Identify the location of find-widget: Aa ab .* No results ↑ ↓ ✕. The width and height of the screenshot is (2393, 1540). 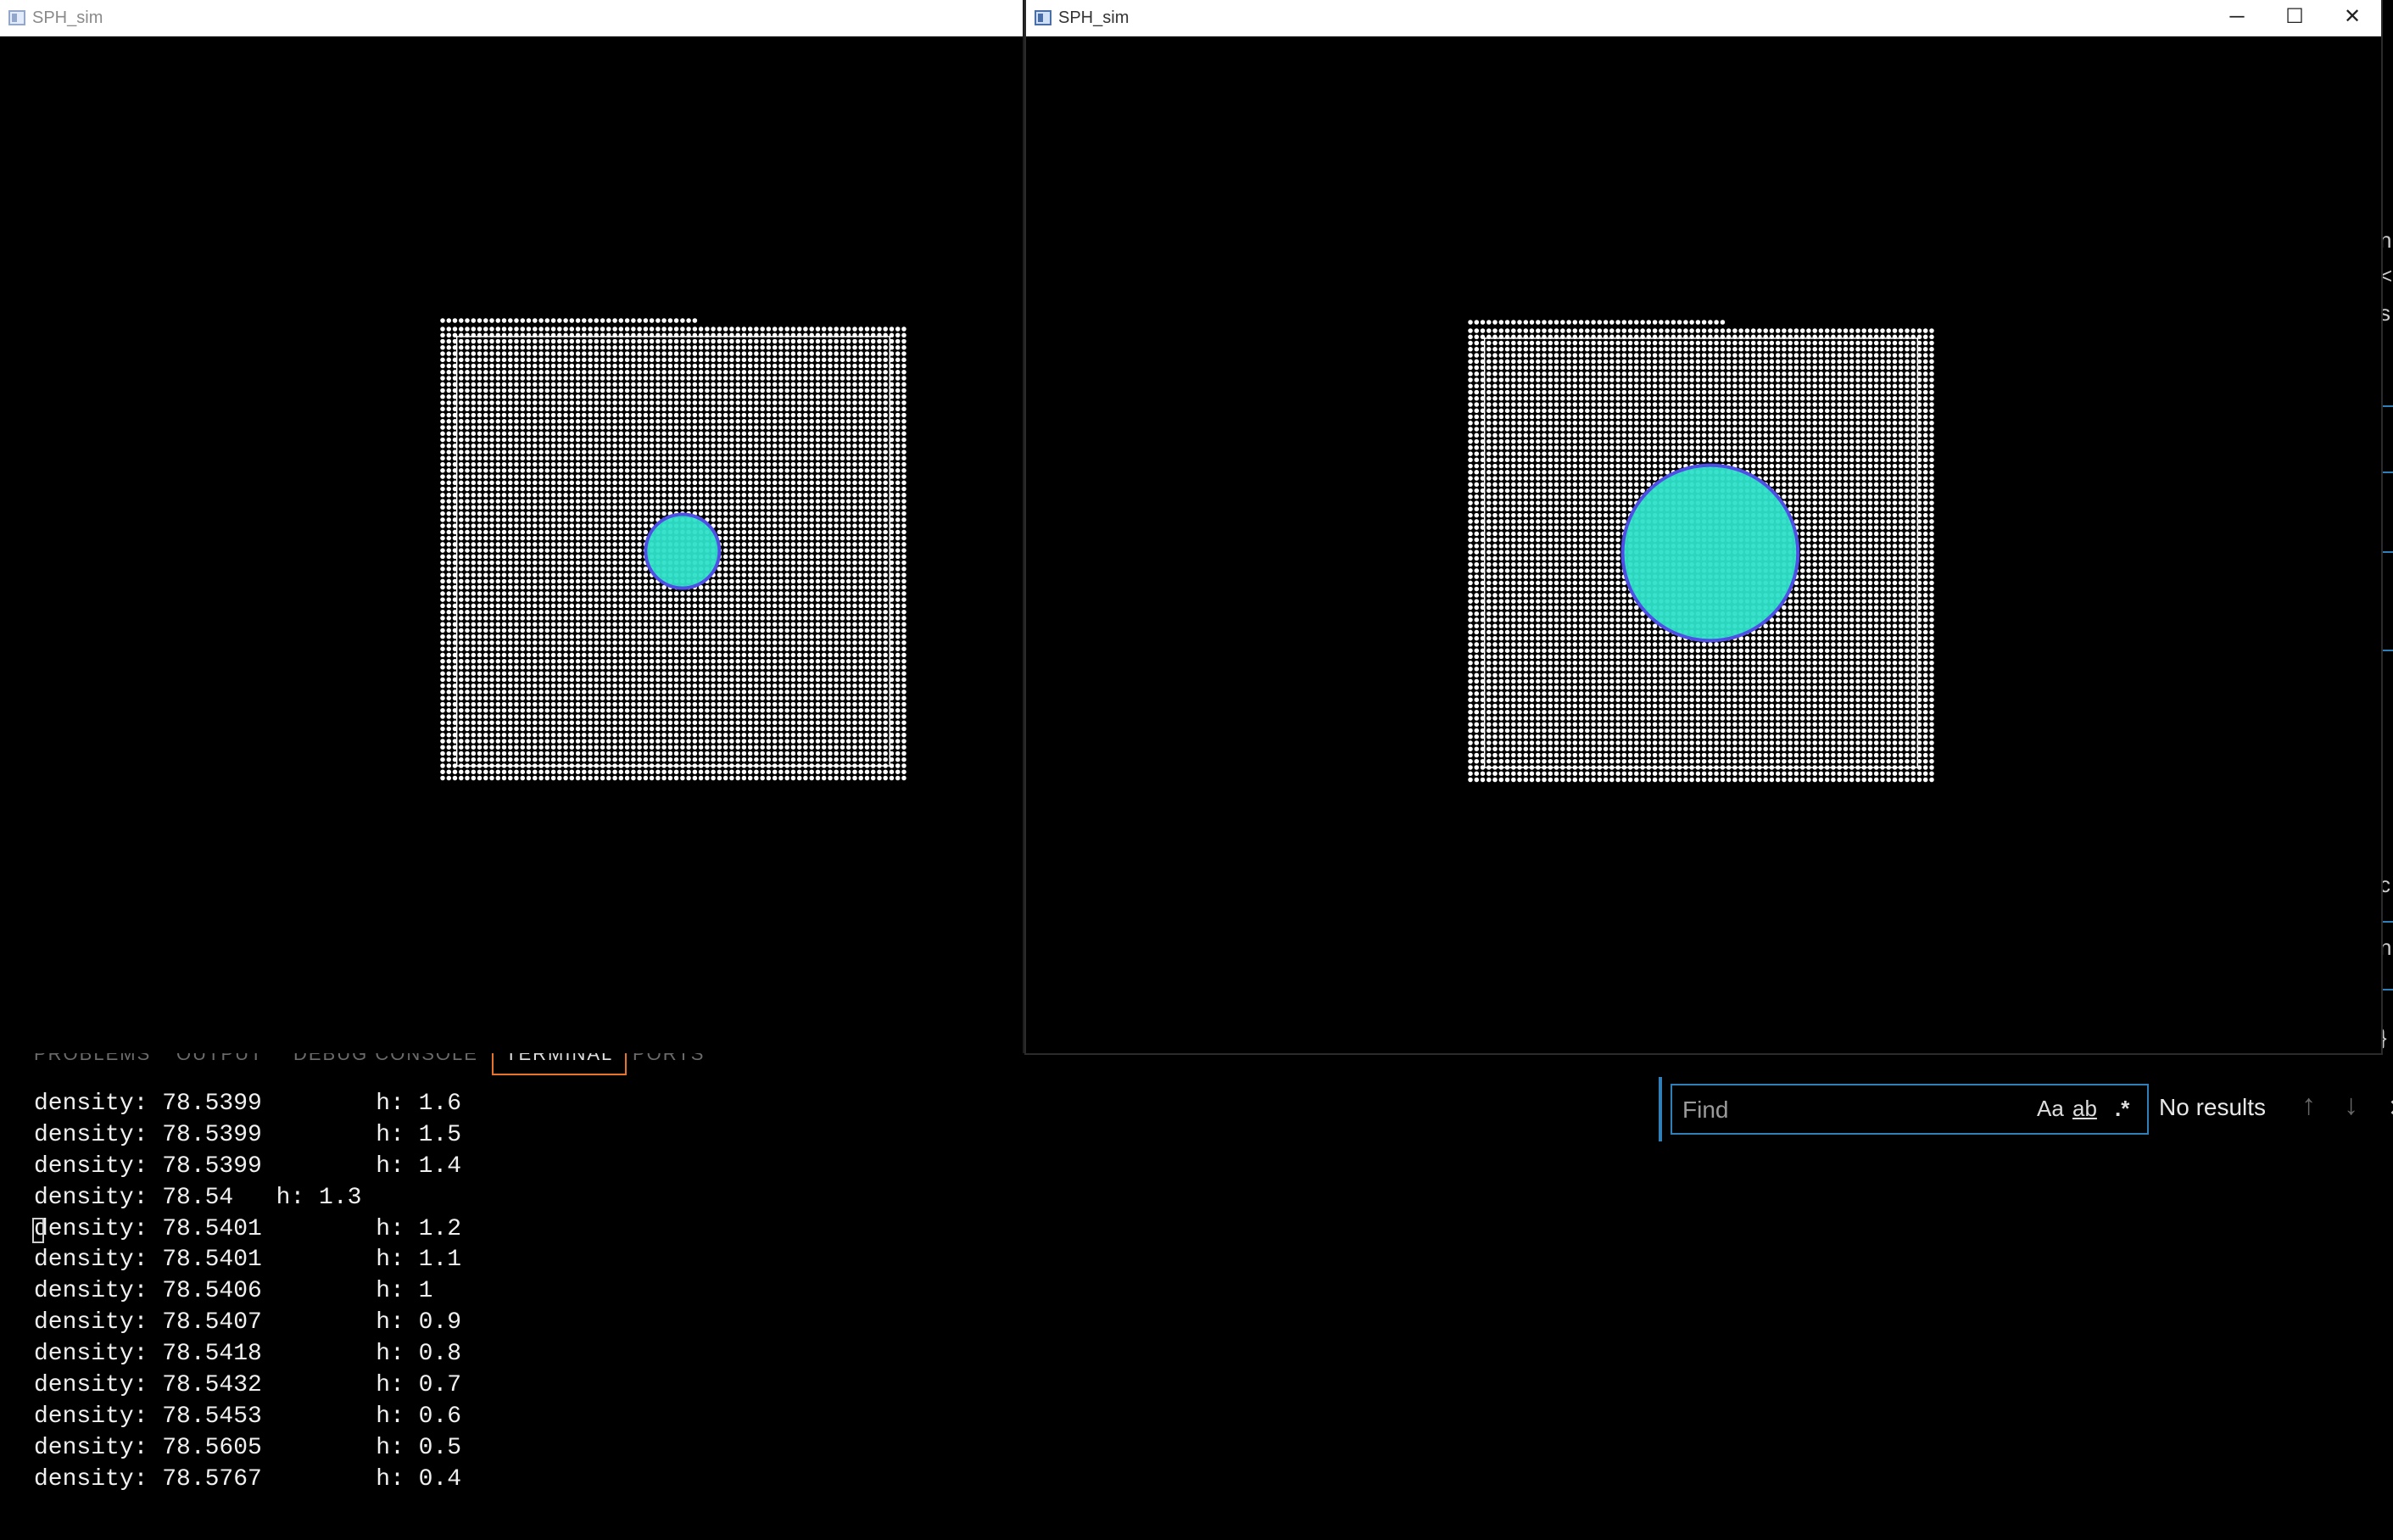
(2026, 1109).